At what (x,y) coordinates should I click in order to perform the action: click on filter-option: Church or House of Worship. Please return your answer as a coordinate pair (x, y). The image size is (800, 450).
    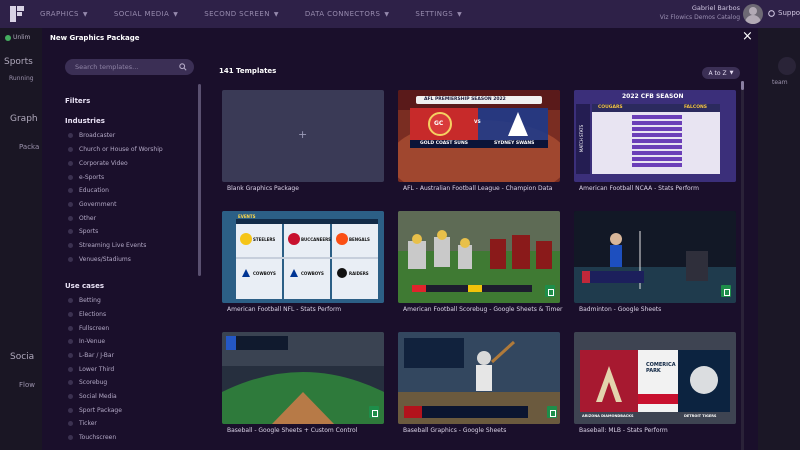
    Looking at the image, I should click on (115, 149).